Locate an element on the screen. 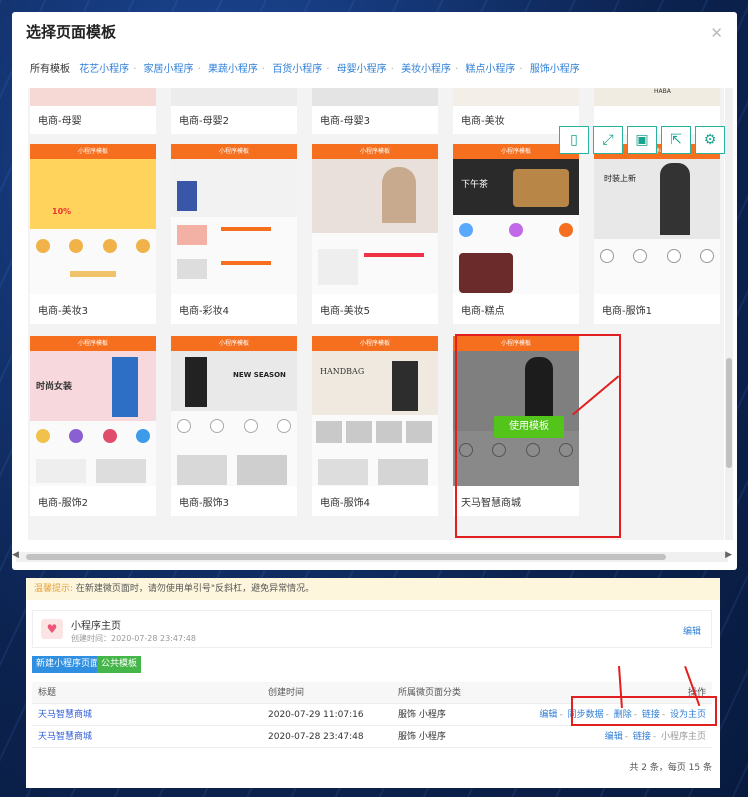  template-card: 小程序模板 NEW SEASON 电商-服饰3 is located at coordinates (234, 426).